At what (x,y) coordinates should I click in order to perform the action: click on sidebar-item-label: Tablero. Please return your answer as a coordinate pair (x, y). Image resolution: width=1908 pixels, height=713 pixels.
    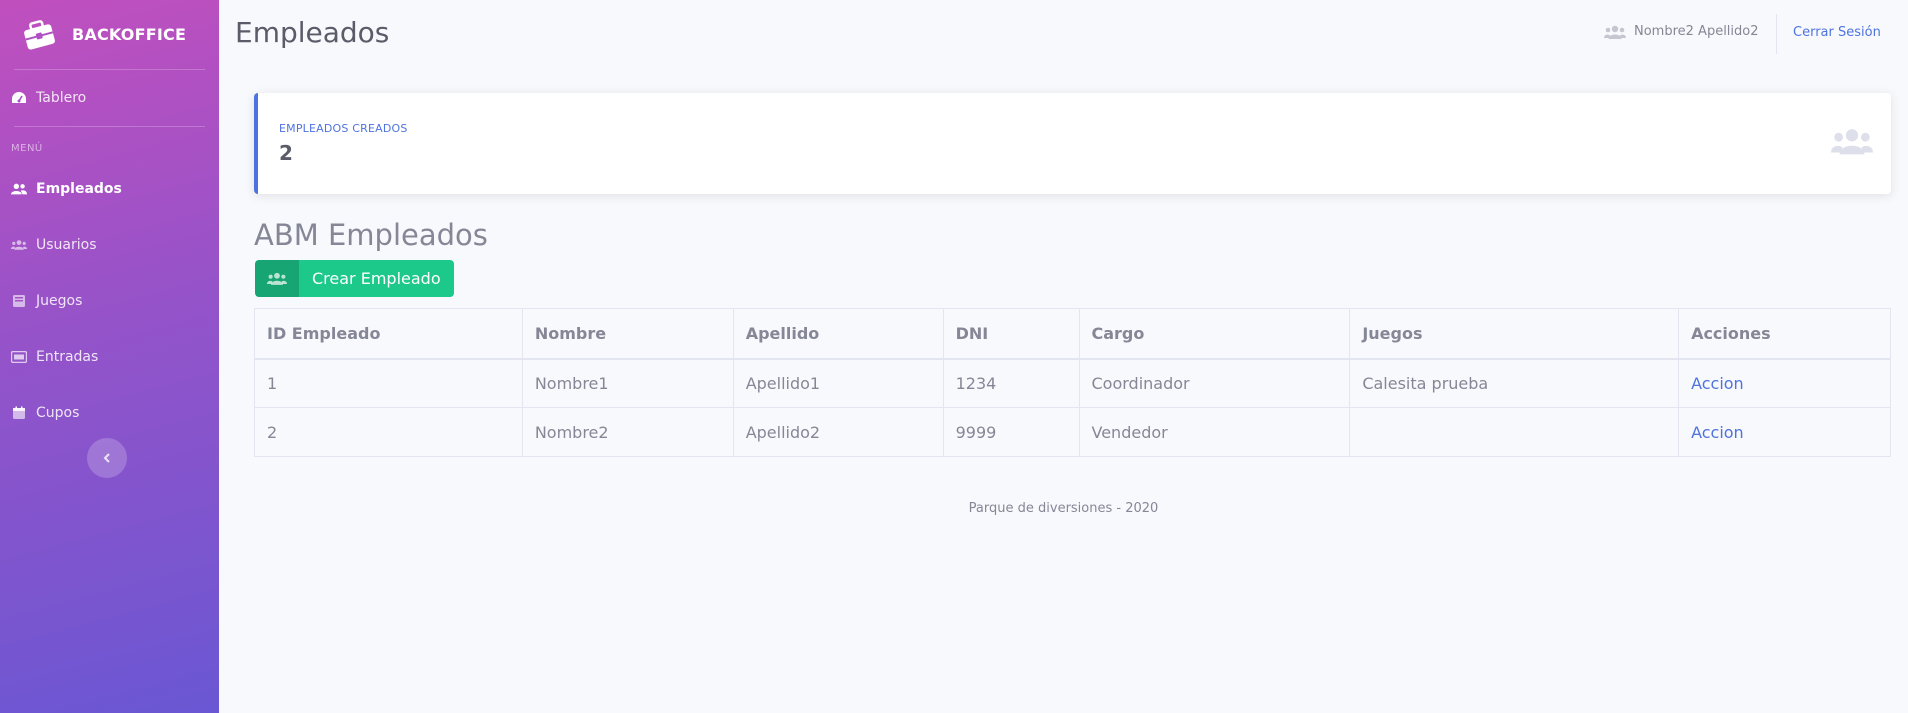
    Looking at the image, I should click on (61, 98).